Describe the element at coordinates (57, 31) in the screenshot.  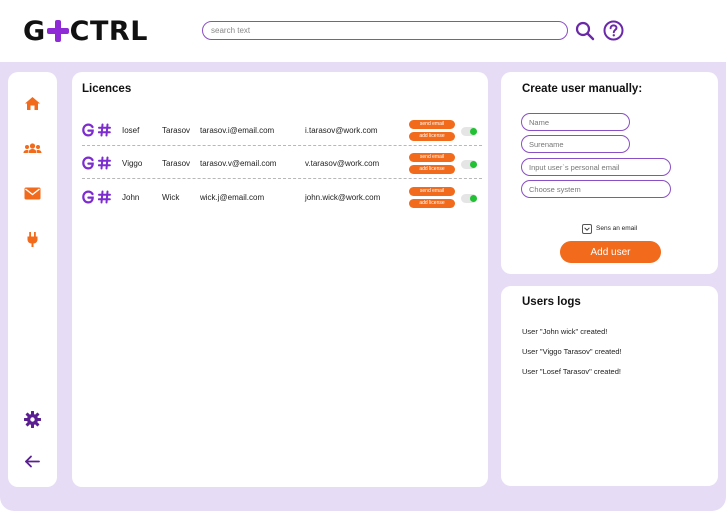
I see `logo-plus-icon` at that location.